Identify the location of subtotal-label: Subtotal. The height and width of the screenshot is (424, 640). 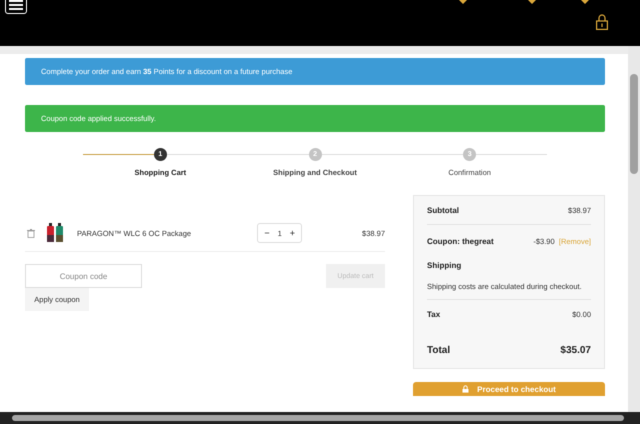
(443, 210).